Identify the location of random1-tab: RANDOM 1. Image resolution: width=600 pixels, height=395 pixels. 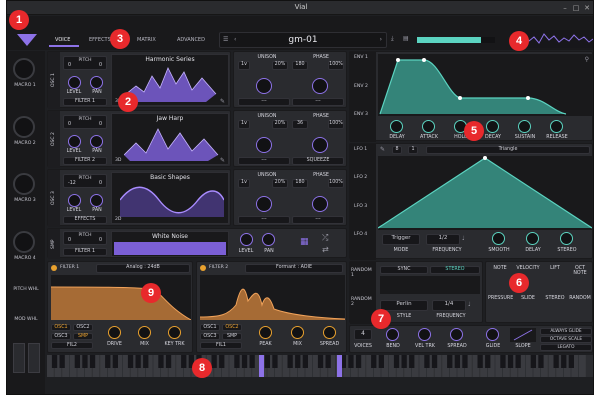
(363, 273).